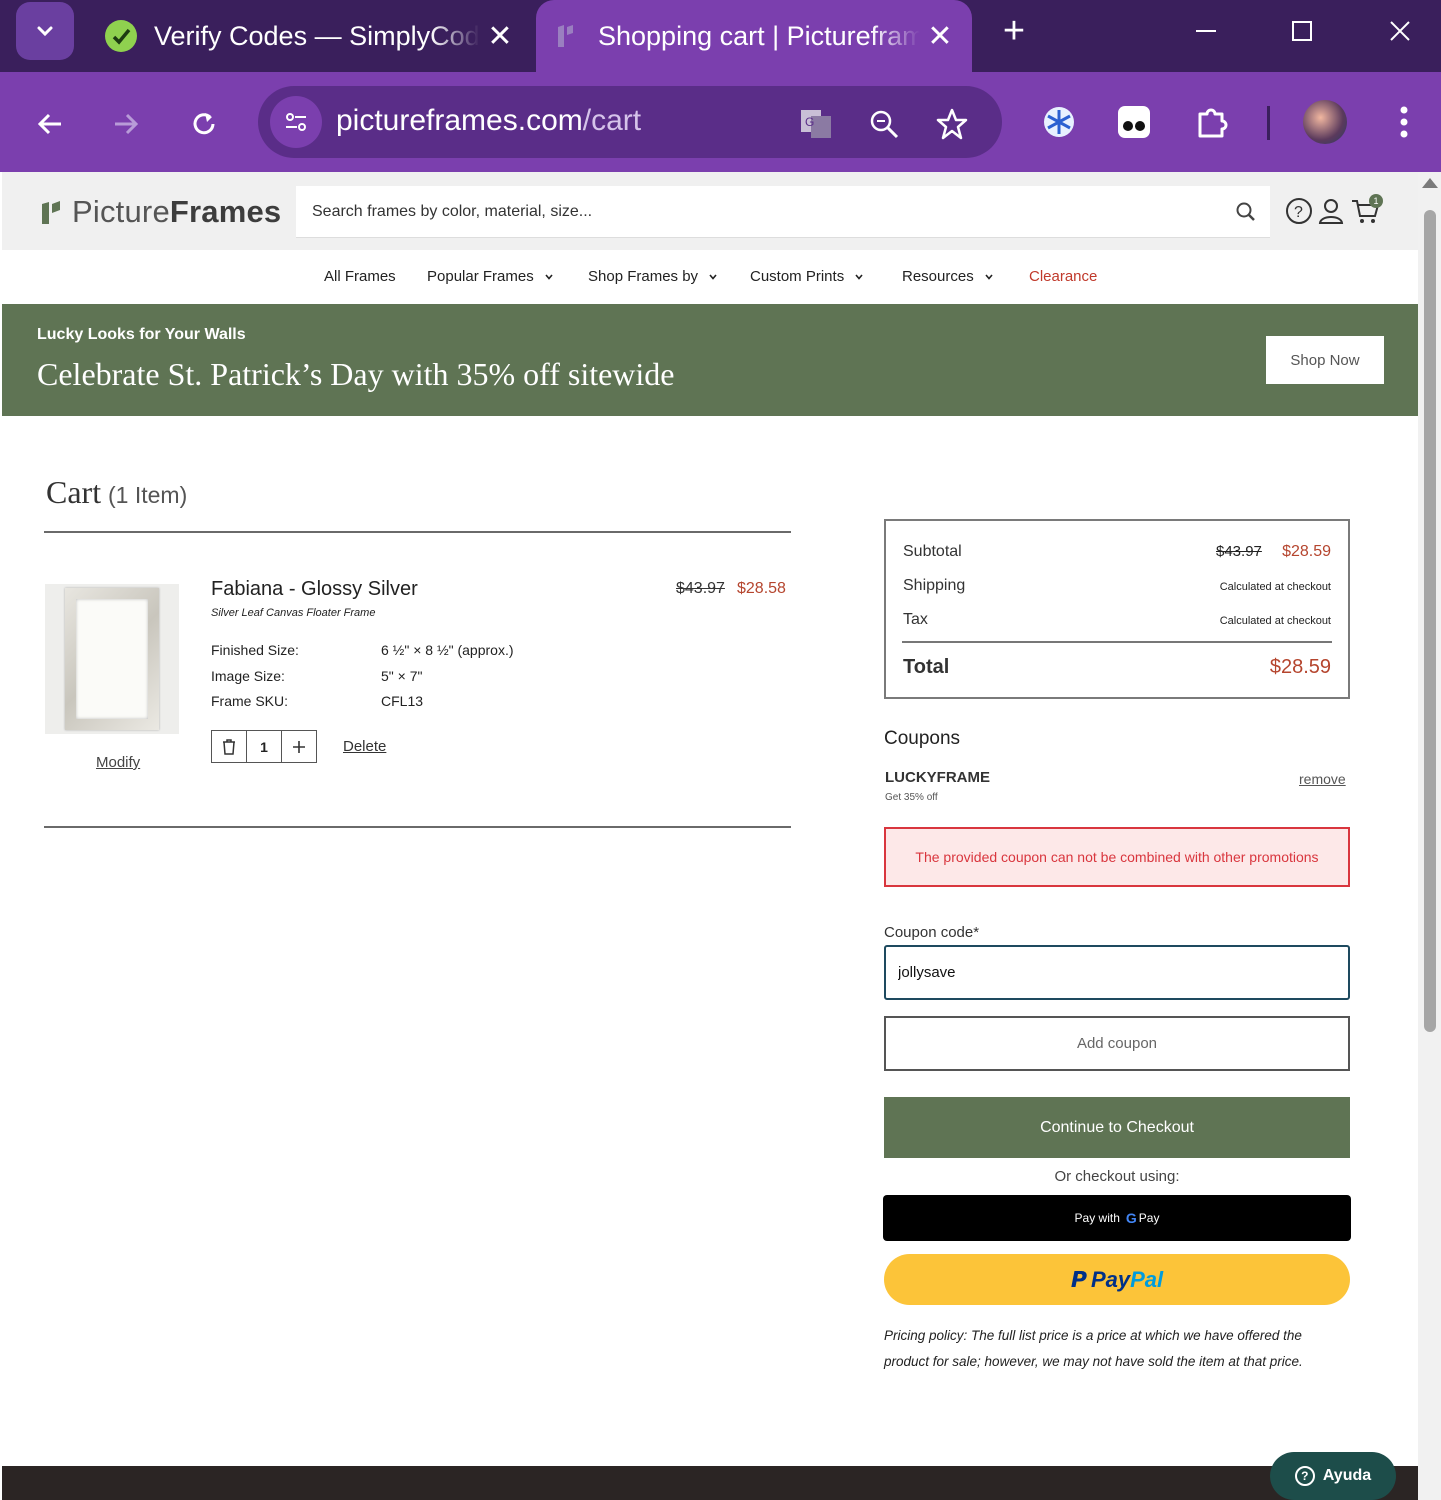 This screenshot has width=1441, height=1500. Describe the element at coordinates (1097, 1218) in the screenshot. I see `gpay-prefix: Pay with` at that location.